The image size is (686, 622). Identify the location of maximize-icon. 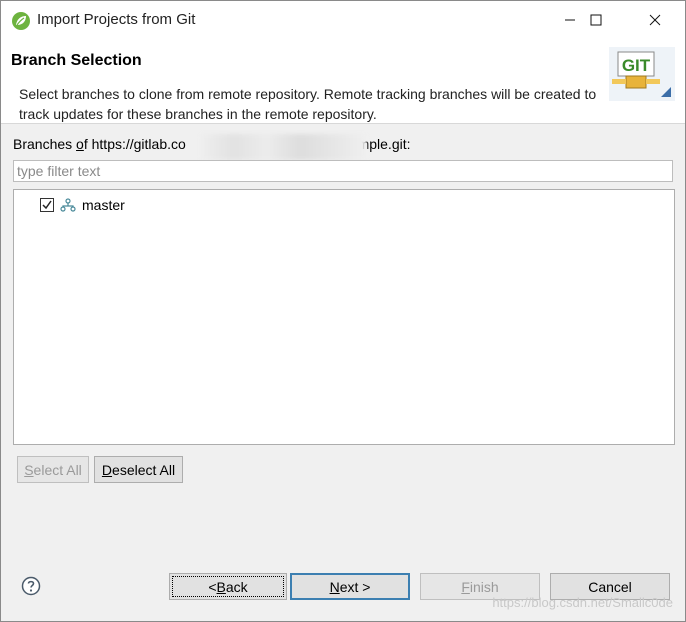
(596, 20).